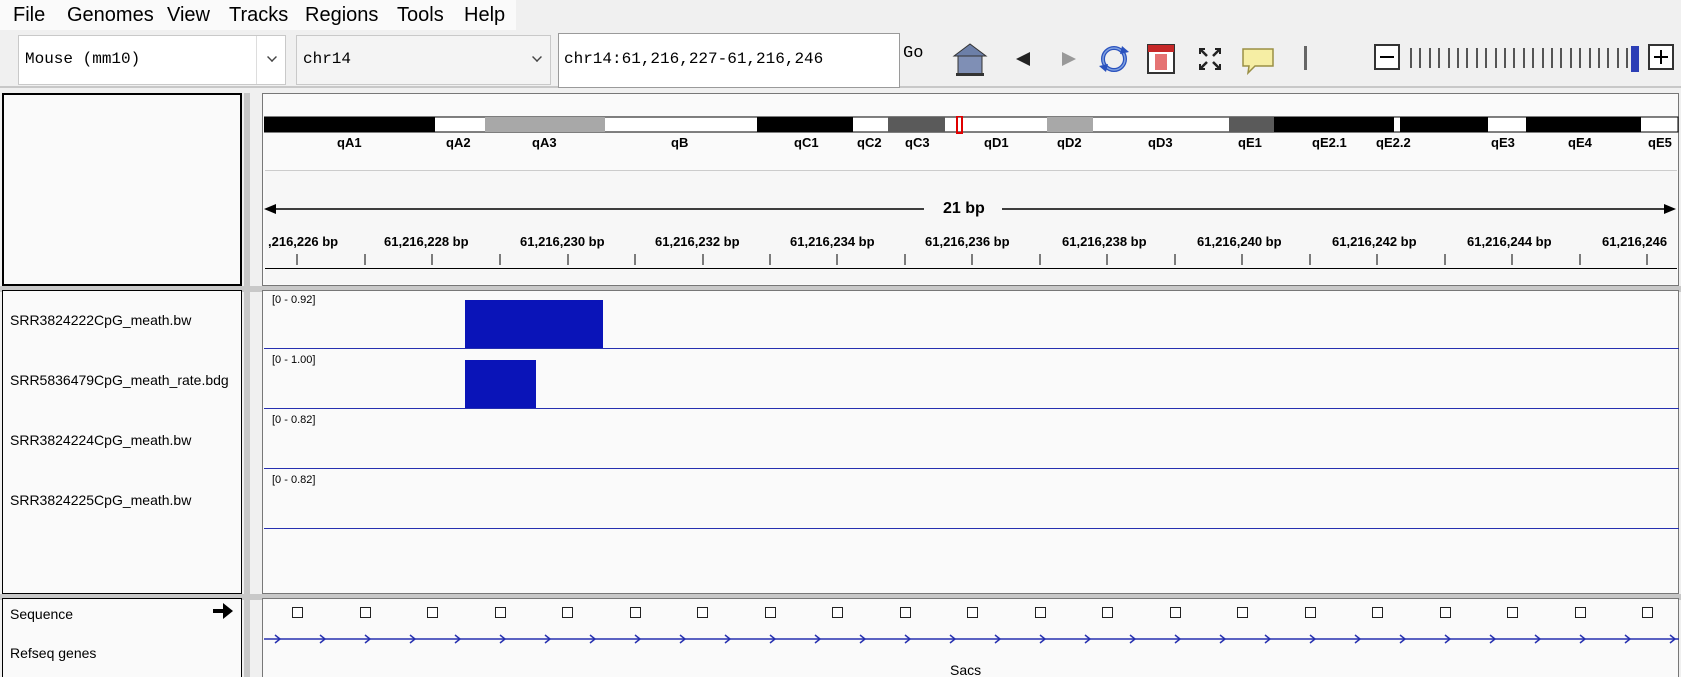 This screenshot has height=677, width=1681. I want to click on chromosome-dropdown: chr14, so click(423, 60).